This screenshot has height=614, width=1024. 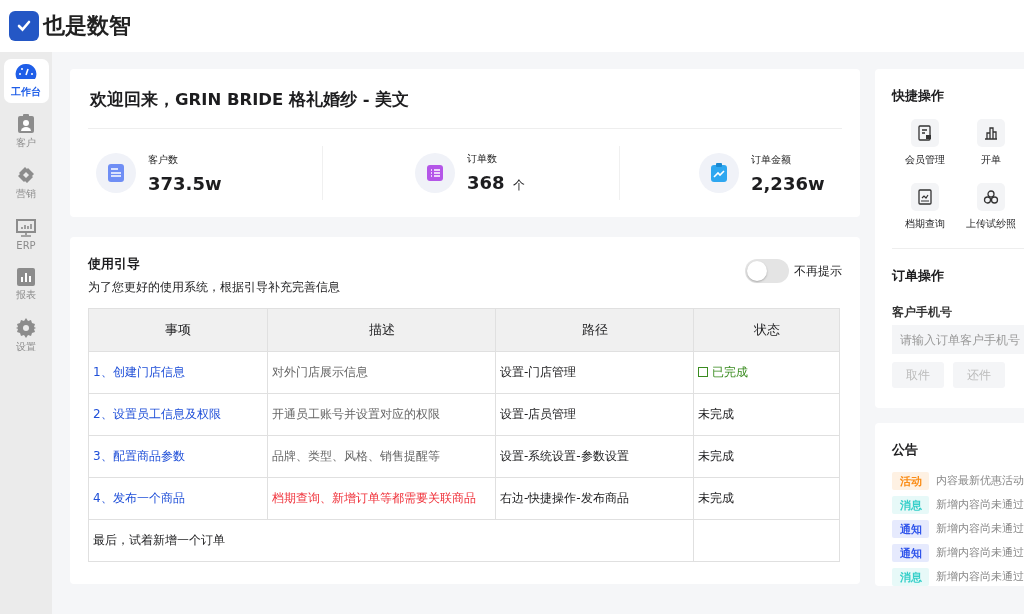 What do you see at coordinates (24, 26) in the screenshot?
I see `logo-icon` at bounding box center [24, 26].